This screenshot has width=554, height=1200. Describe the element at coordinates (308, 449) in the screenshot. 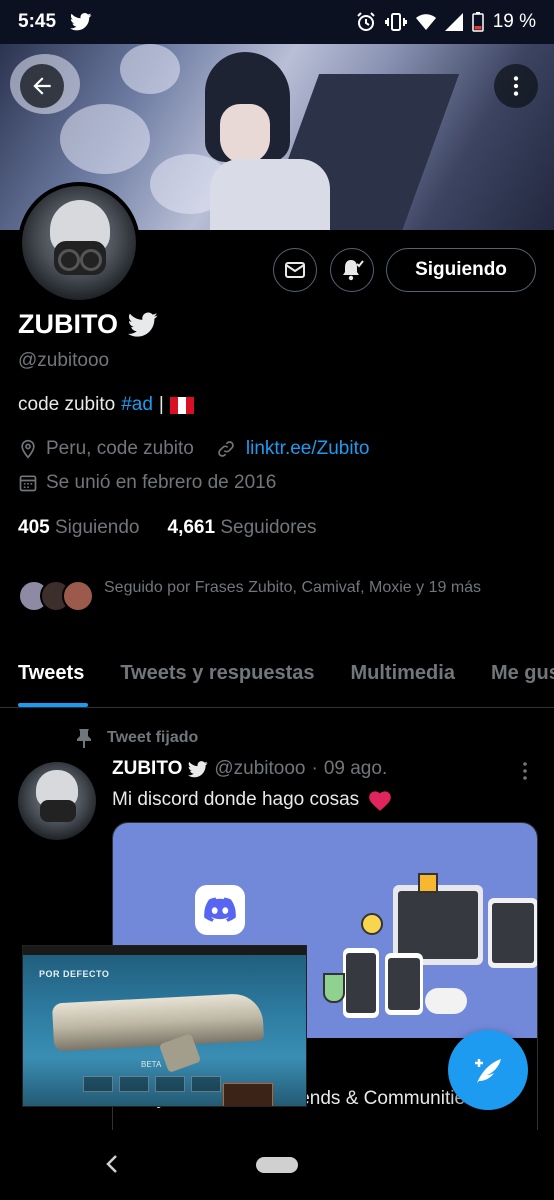

I see `profile-website-link: linktr.ee/Zubito` at that location.